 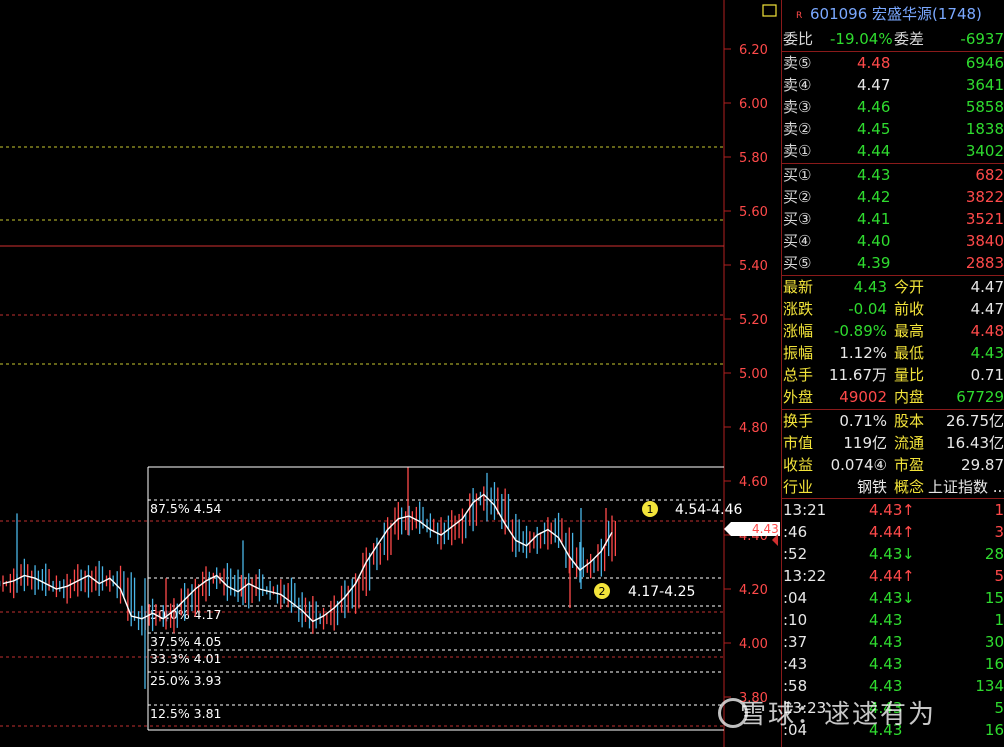 I want to click on stat-label: 市盈, so click(x=909, y=465).